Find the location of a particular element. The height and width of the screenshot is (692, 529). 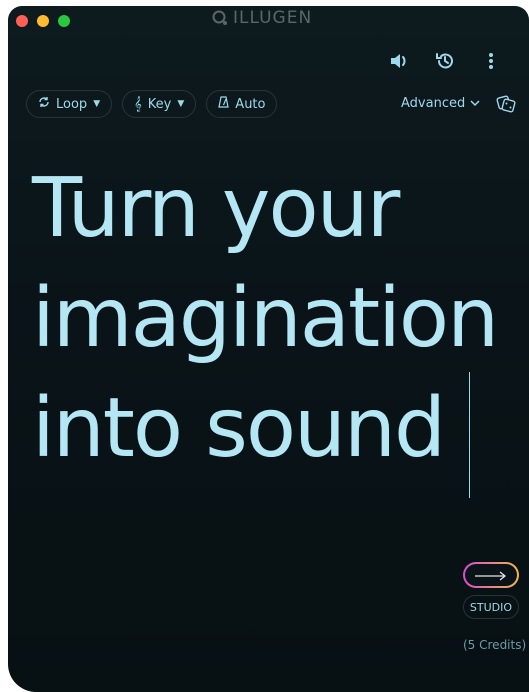

auto-tempo-button: Auto is located at coordinates (242, 104).